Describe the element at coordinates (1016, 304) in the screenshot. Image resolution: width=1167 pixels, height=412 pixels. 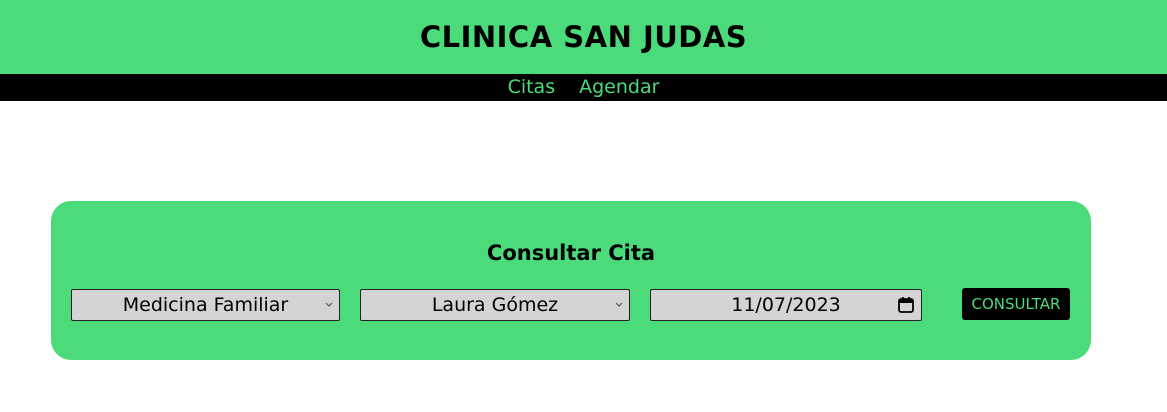
I see `consult-button: CONSULTAR` at that location.